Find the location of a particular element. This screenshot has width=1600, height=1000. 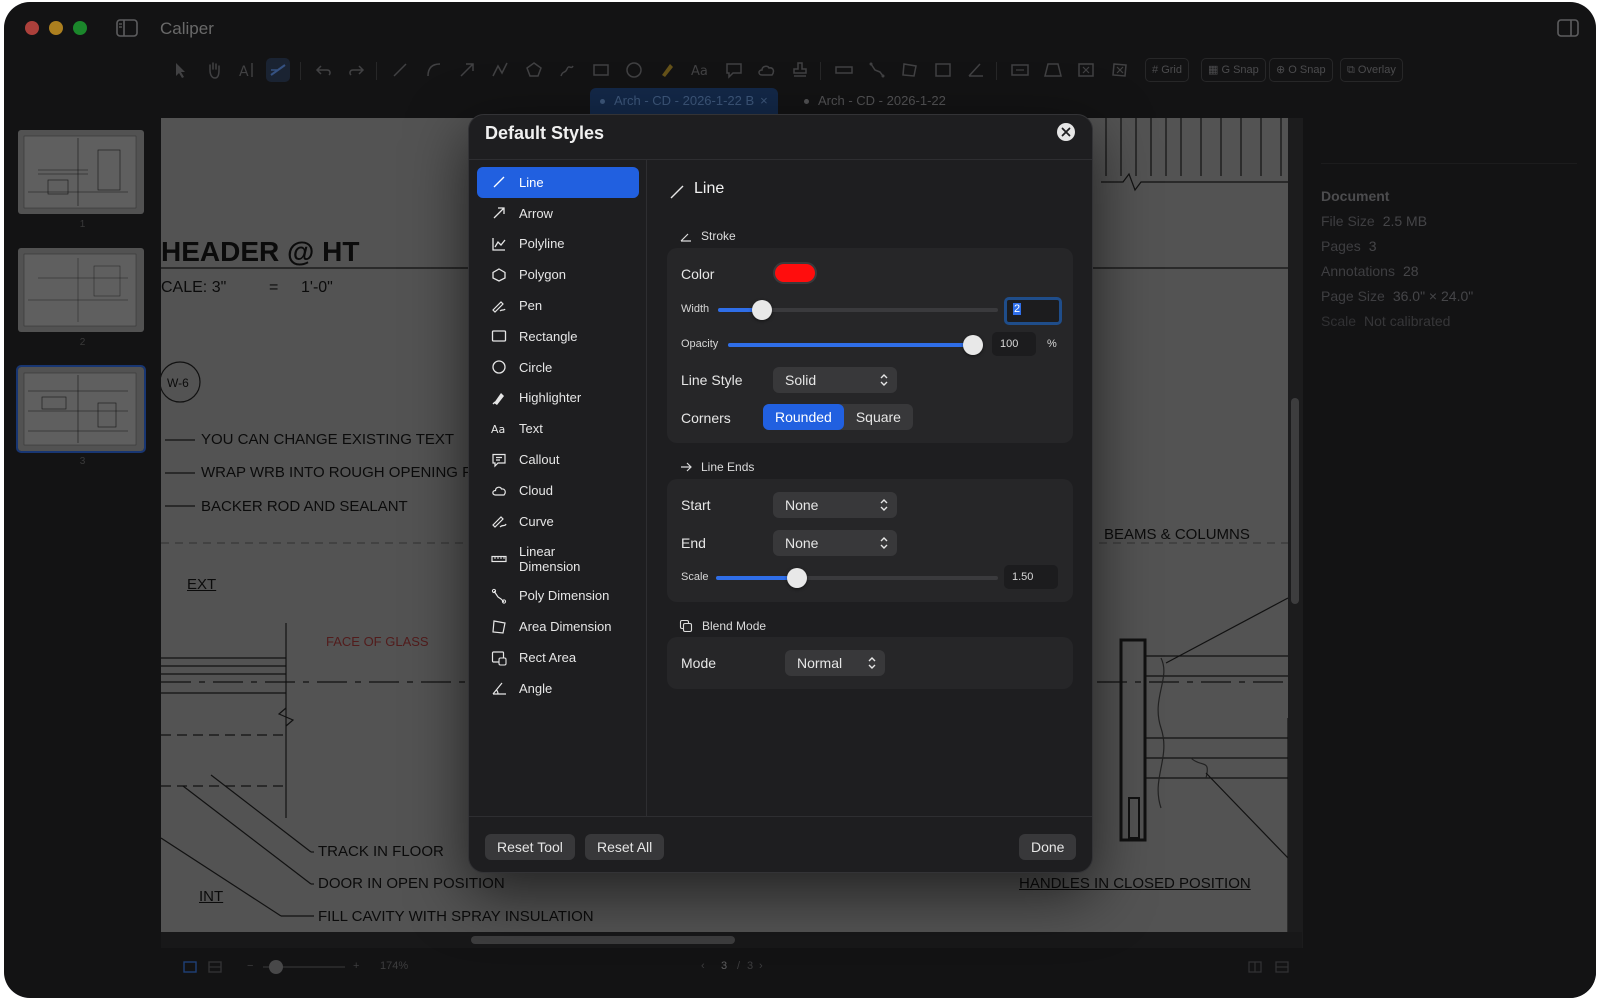

cloud-icon is located at coordinates (499, 491).